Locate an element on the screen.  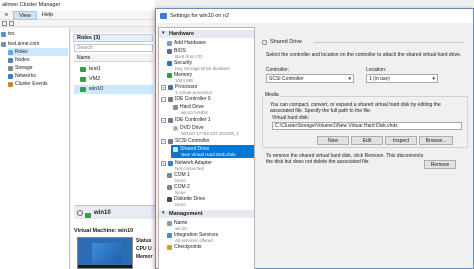
role-row: test1 is located at coordinates (113, 69).